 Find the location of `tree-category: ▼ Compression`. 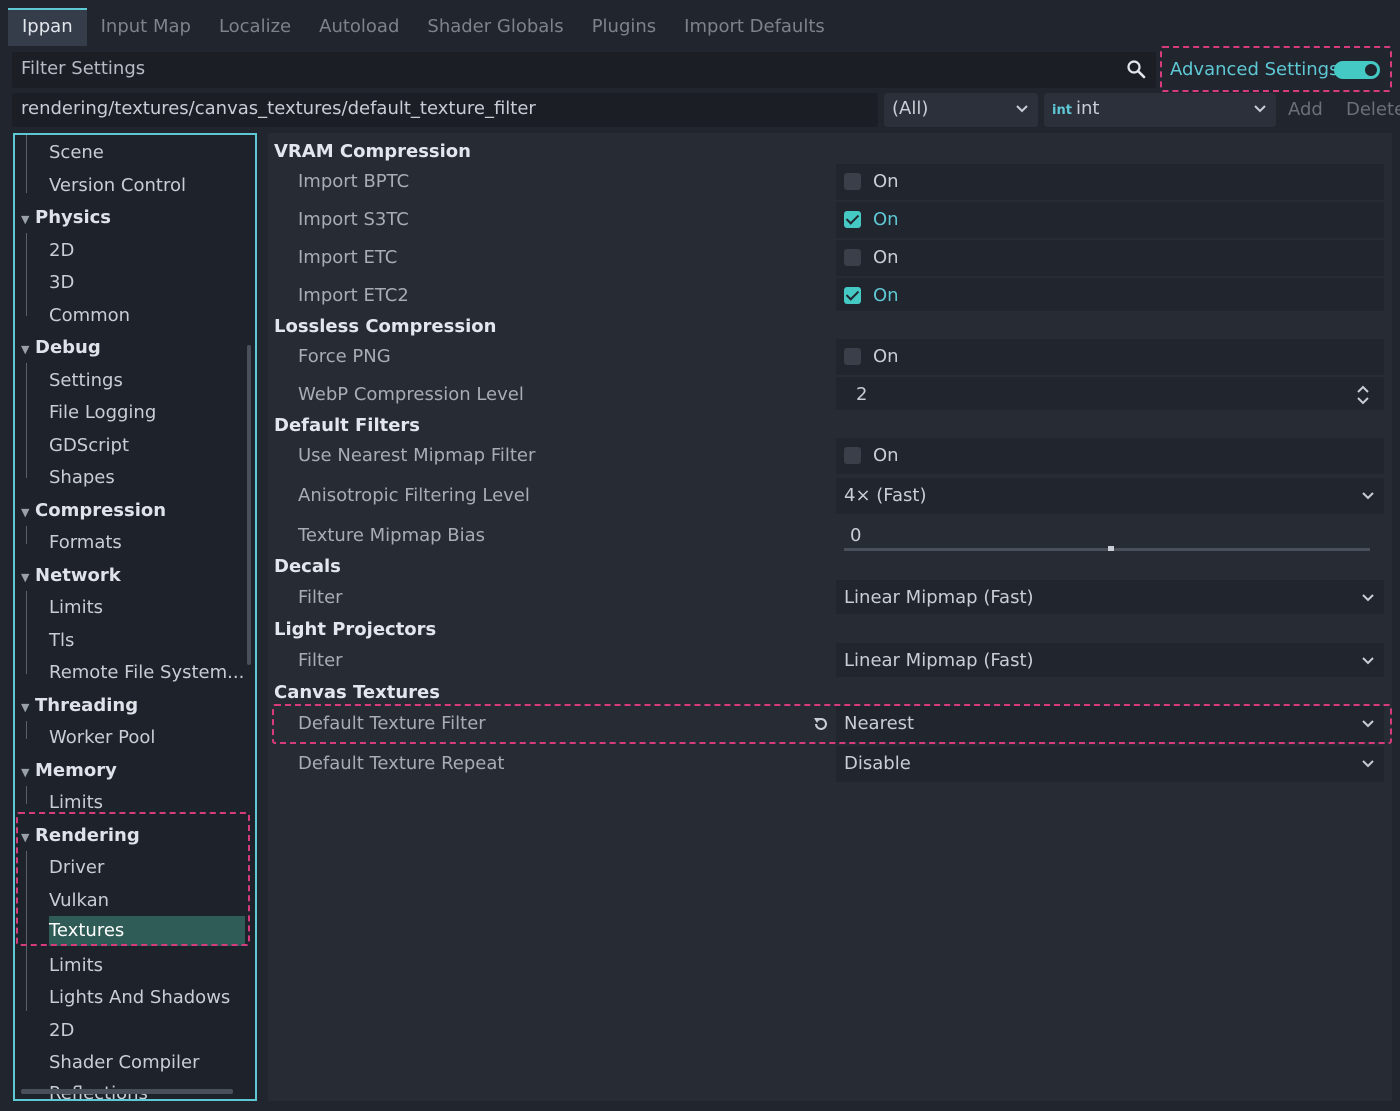

tree-category: ▼ Compression is located at coordinates (93, 511).